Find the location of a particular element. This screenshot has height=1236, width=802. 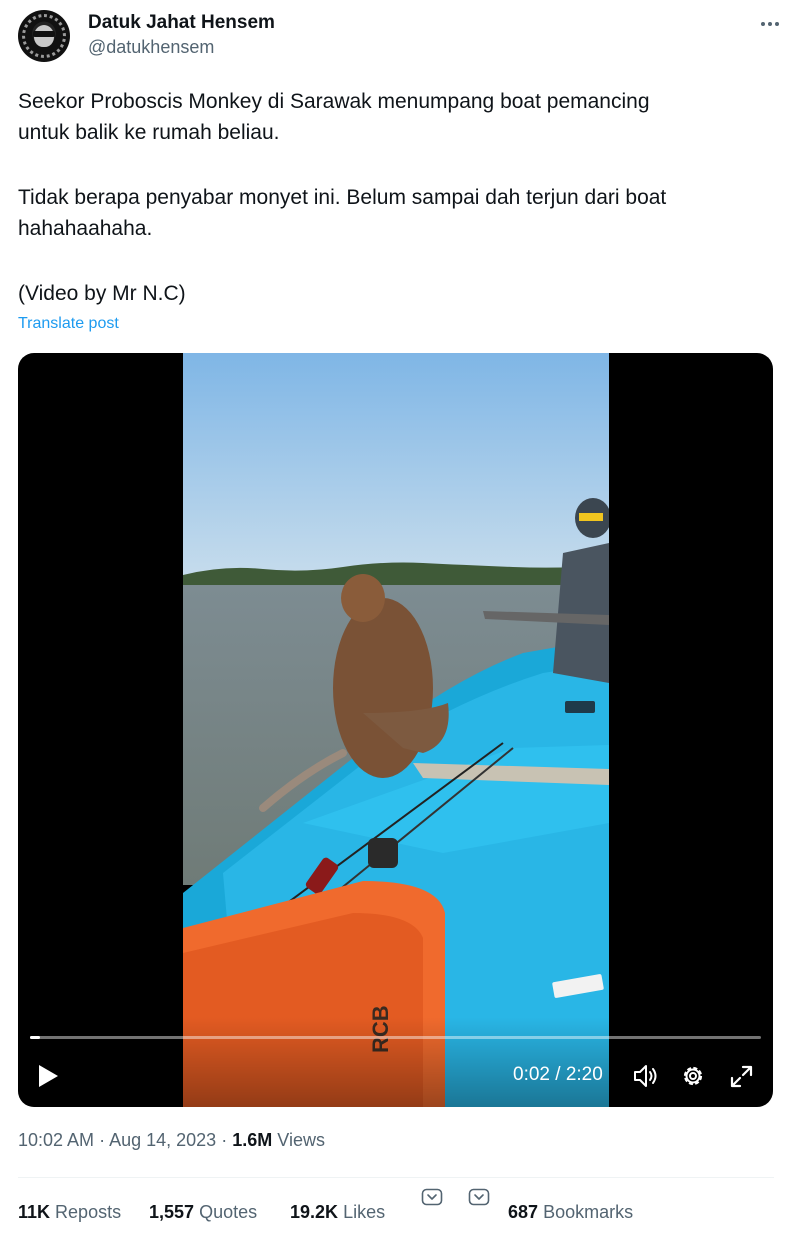

settings-button is located at coordinates (693, 1076).